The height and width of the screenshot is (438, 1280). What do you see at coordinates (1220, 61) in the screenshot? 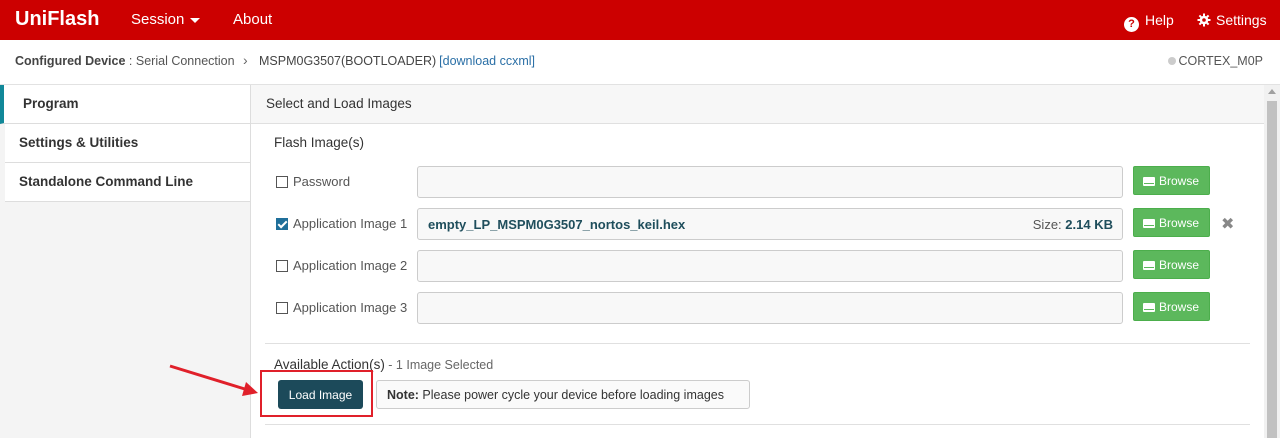
I see `core-name: CORTEX_M0P` at bounding box center [1220, 61].